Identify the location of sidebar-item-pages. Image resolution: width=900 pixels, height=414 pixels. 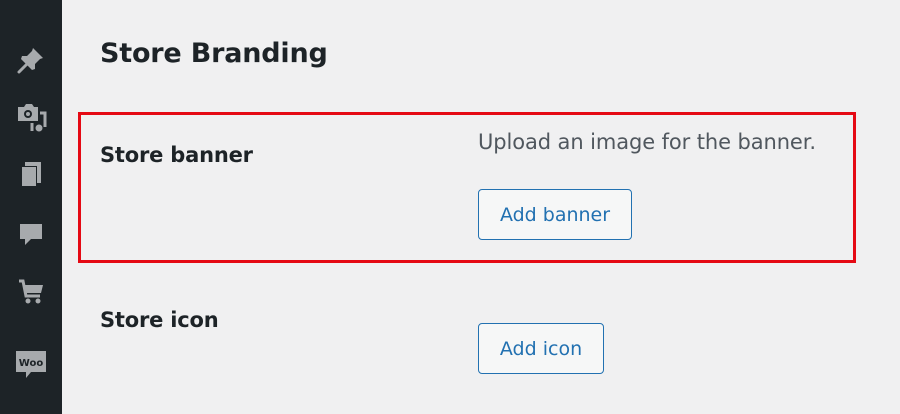
(31, 175).